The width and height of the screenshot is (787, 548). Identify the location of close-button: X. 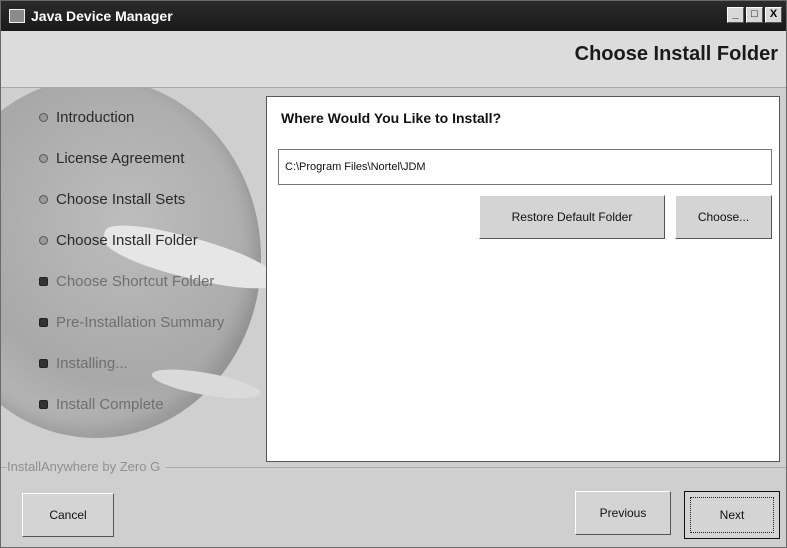
(773, 15).